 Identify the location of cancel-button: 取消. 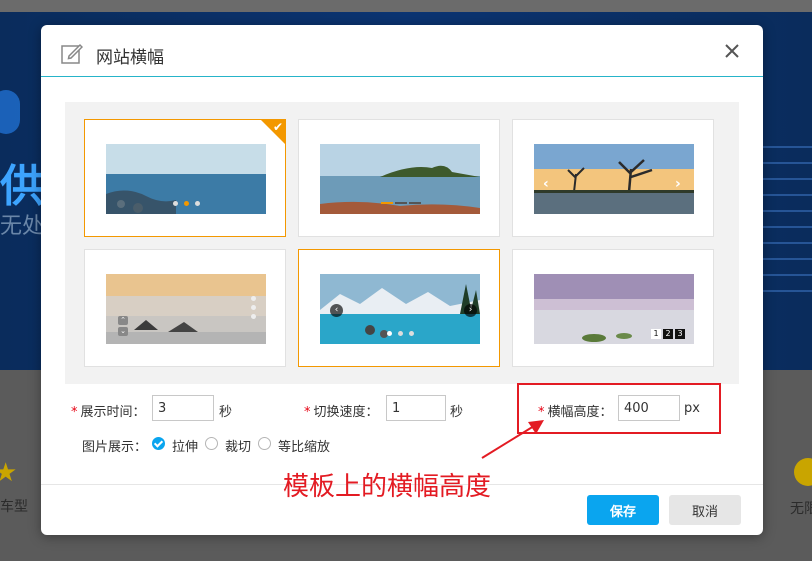
(705, 510).